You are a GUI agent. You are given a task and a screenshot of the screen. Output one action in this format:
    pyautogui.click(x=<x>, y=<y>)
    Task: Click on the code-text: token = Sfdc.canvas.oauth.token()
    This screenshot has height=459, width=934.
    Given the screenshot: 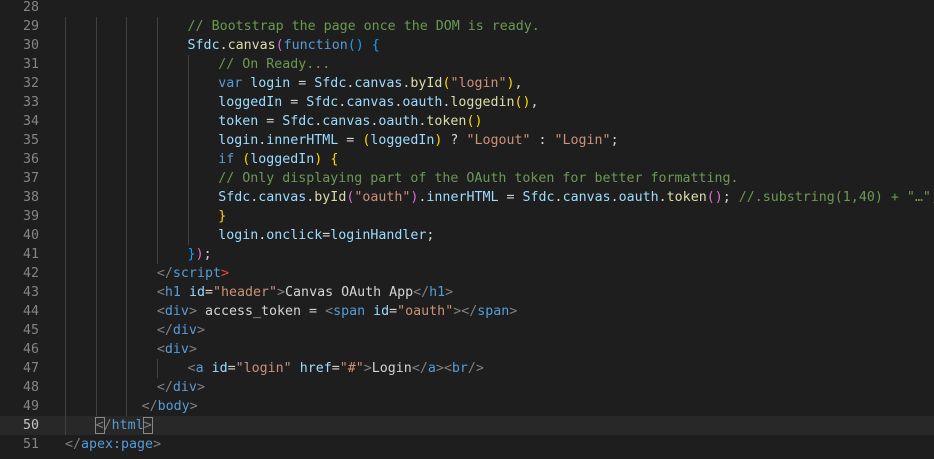 What is the action you would take?
    pyautogui.click(x=350, y=121)
    